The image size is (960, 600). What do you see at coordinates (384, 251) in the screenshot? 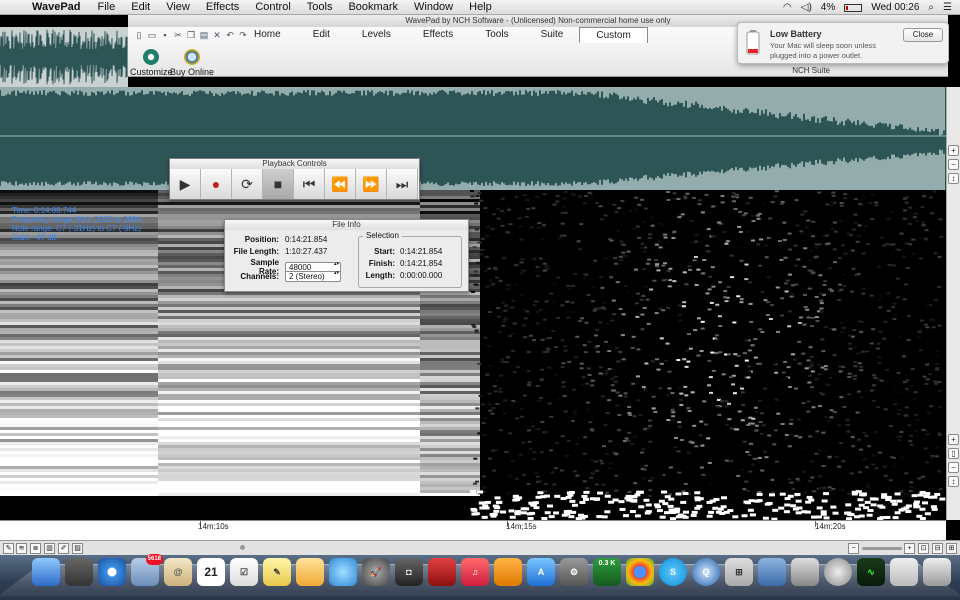
I see `selection-start-label: Start:` at bounding box center [384, 251].